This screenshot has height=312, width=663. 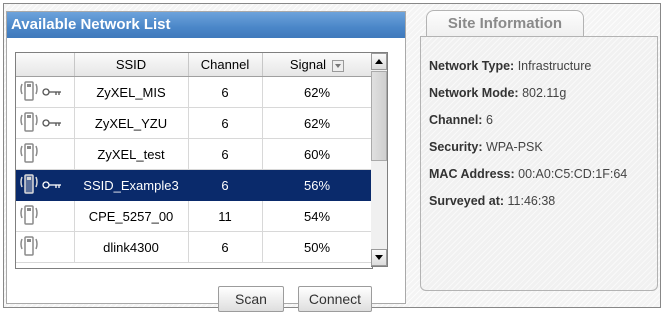 I want to click on mac-address-row: MAC Address: 00:A0:C5:CD:1F:64, so click(x=528, y=174).